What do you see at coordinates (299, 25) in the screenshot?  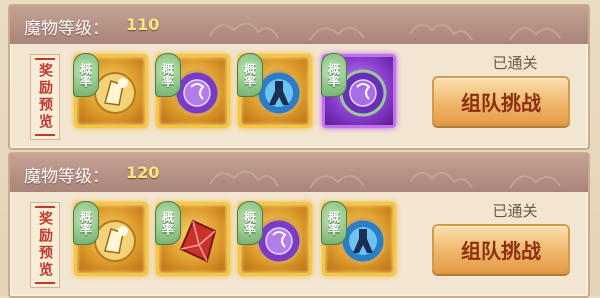 I see `panel-header: 魔物等级： 110` at bounding box center [299, 25].